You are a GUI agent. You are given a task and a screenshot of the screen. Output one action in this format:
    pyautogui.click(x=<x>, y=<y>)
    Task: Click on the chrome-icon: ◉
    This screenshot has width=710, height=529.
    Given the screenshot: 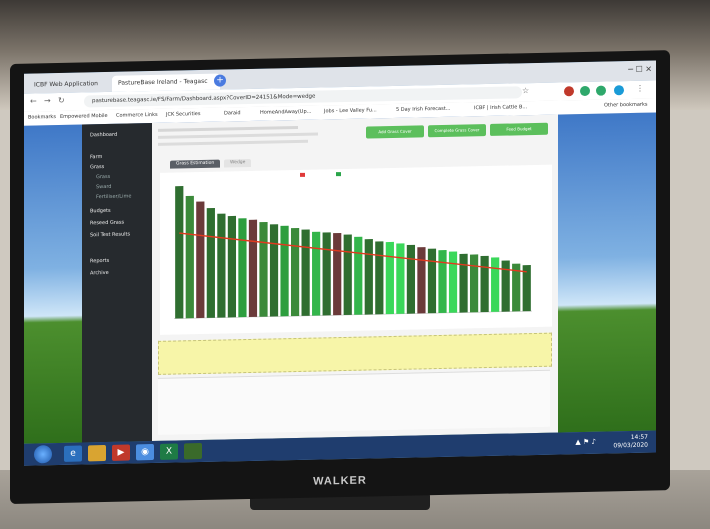 What is the action you would take?
    pyautogui.click(x=145, y=452)
    